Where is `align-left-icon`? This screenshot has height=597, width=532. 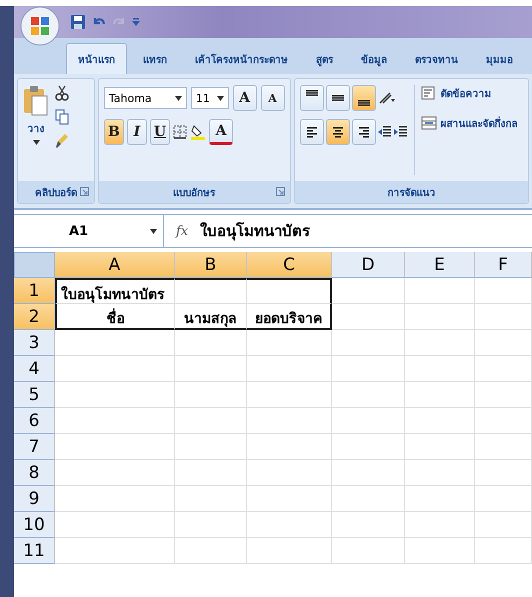 align-left-icon is located at coordinates (312, 132).